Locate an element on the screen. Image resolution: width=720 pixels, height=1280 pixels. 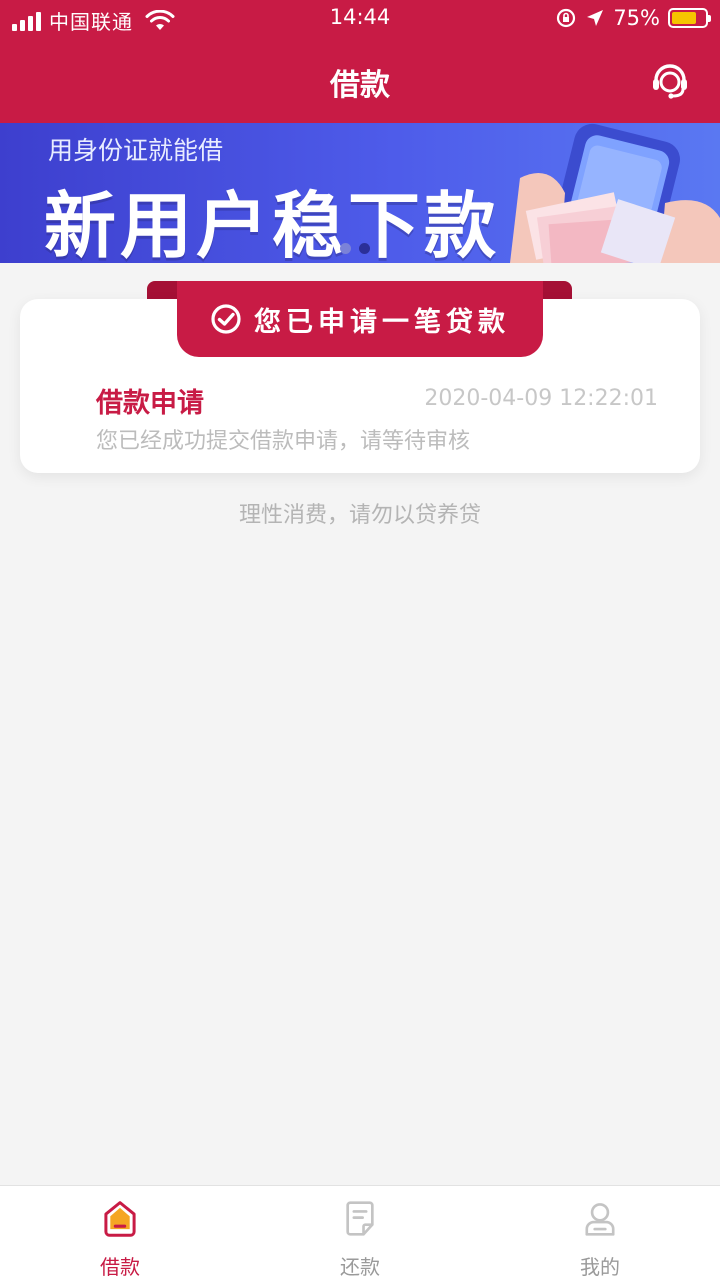
tab-mine: 我的 is located at coordinates (600, 1233).